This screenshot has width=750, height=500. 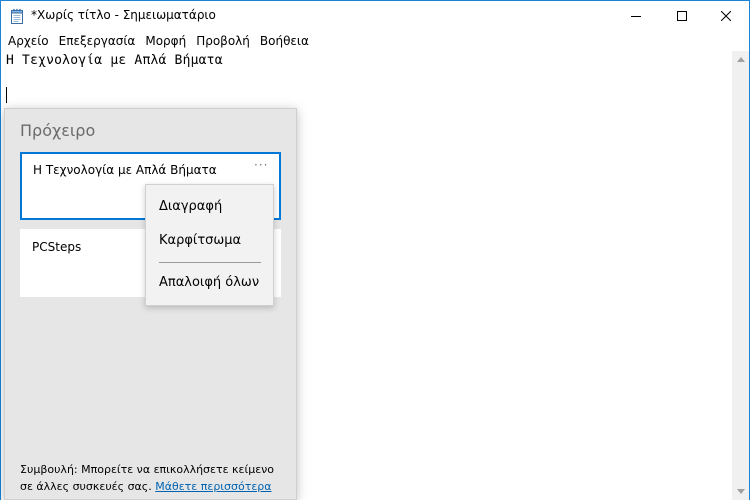 What do you see at coordinates (190, 206) in the screenshot?
I see `menu-item-delete: Διαγραφή` at bounding box center [190, 206].